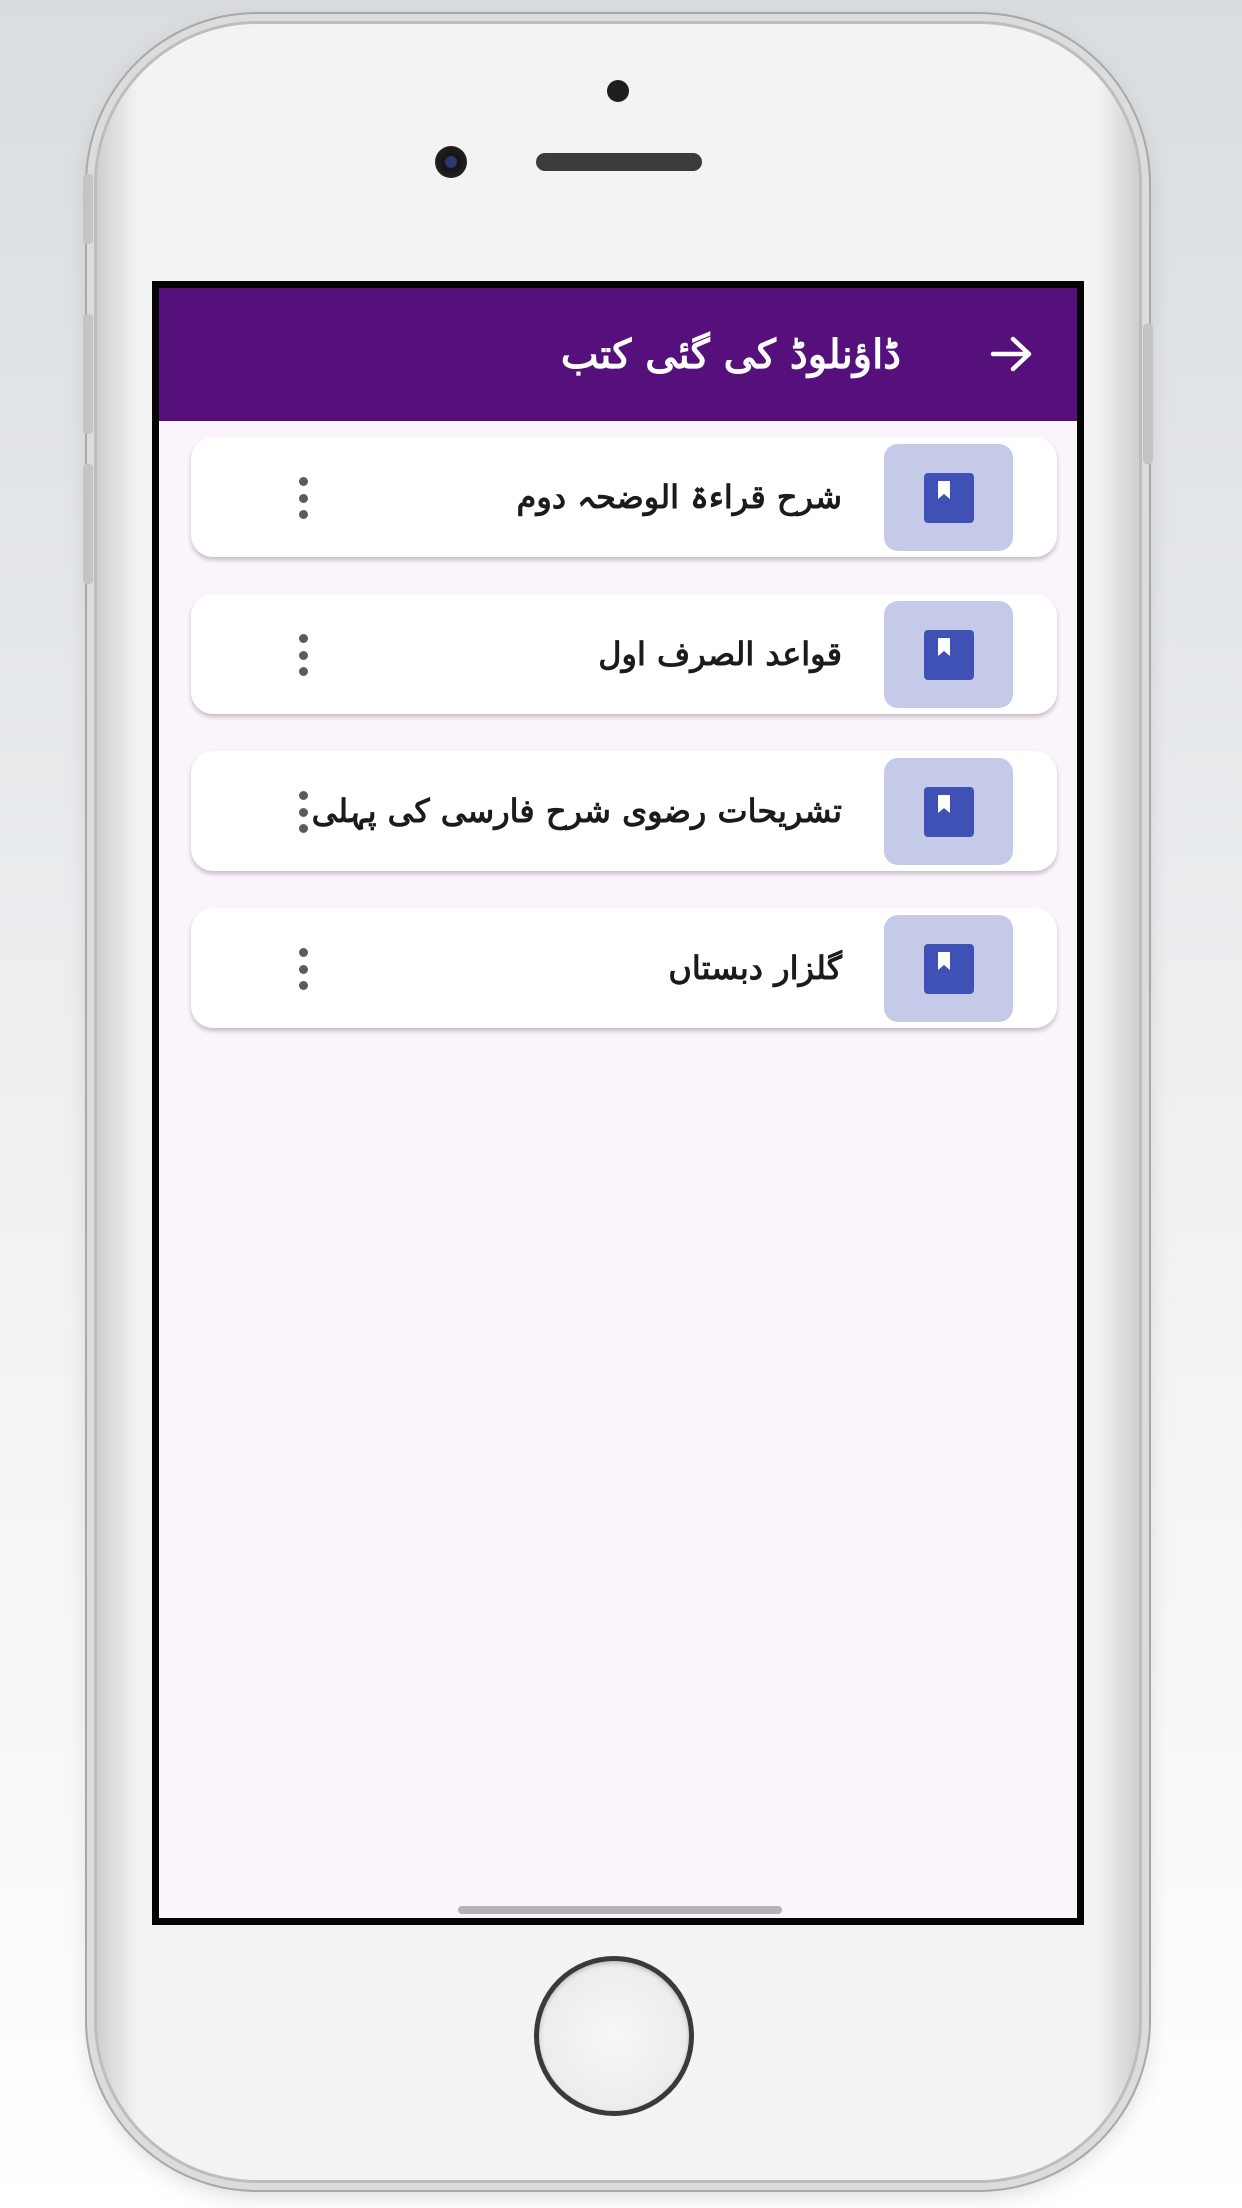 Image resolution: width=1242 pixels, height=2208 pixels. Describe the element at coordinates (730, 354) in the screenshot. I see `page-title: ڈاؤنلوڈ کی گئی کتب` at that location.